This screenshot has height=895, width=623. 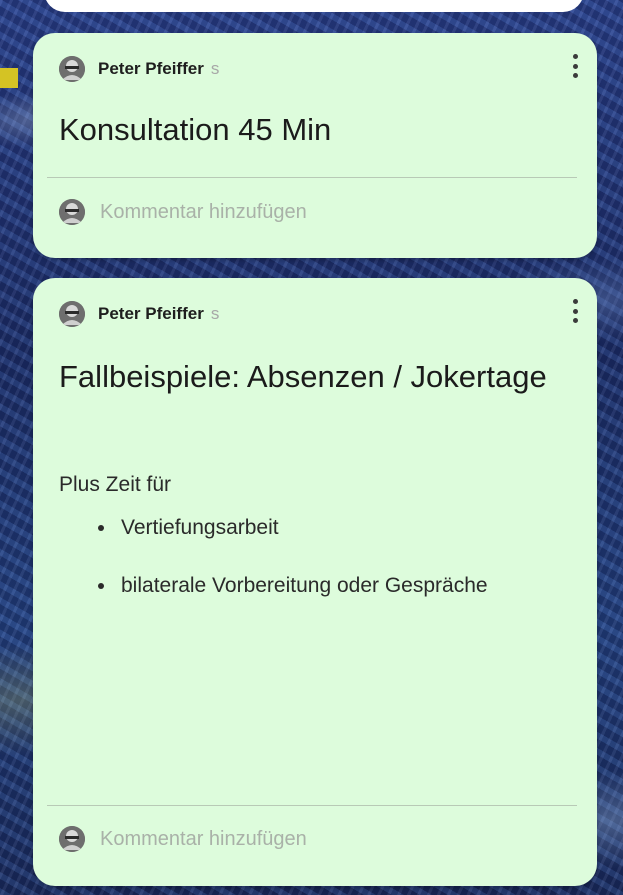 What do you see at coordinates (115, 484) in the screenshot?
I see `post-body-intro: Plus Zeit für` at bounding box center [115, 484].